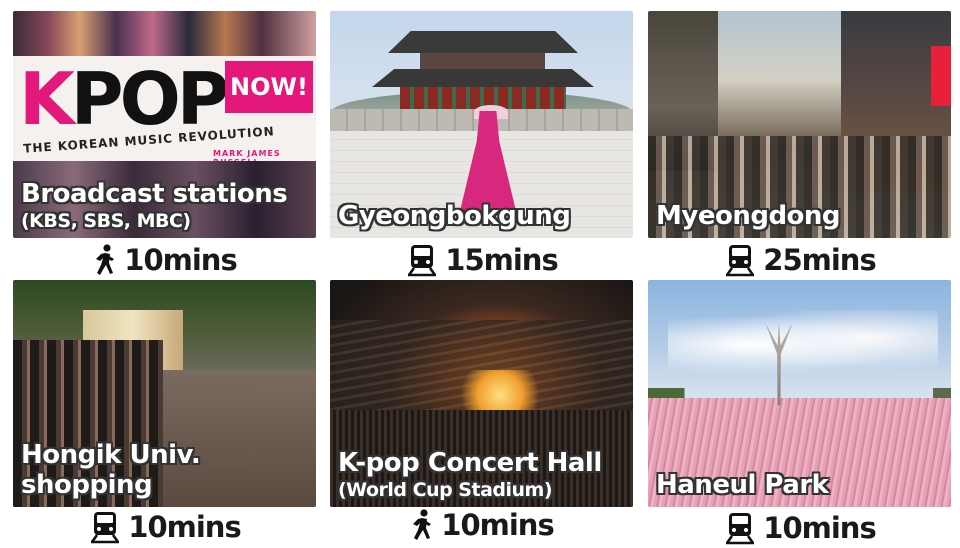 The height and width of the screenshot is (548, 960). I want to click on place-name: Haneul Park, so click(742, 485).